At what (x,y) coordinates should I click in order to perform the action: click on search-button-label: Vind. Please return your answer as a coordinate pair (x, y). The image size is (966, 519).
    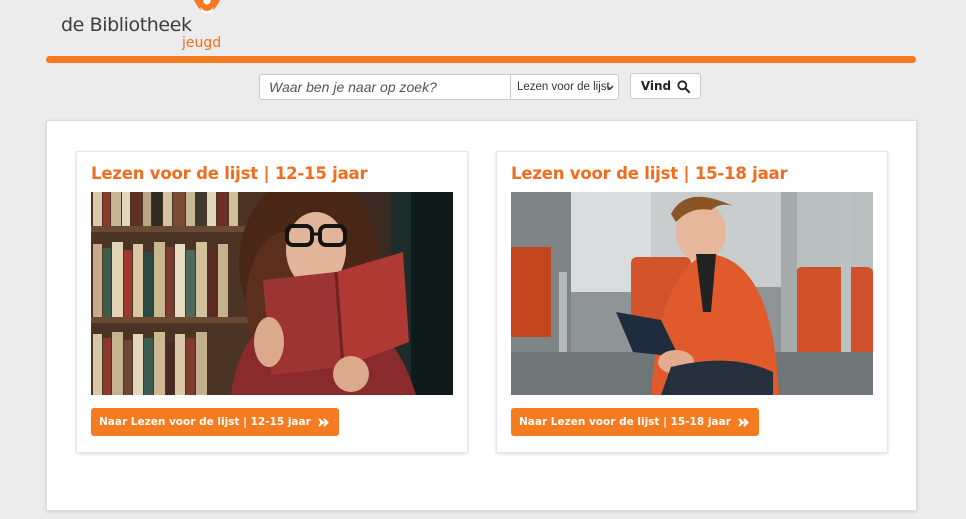
    Looking at the image, I should click on (656, 86).